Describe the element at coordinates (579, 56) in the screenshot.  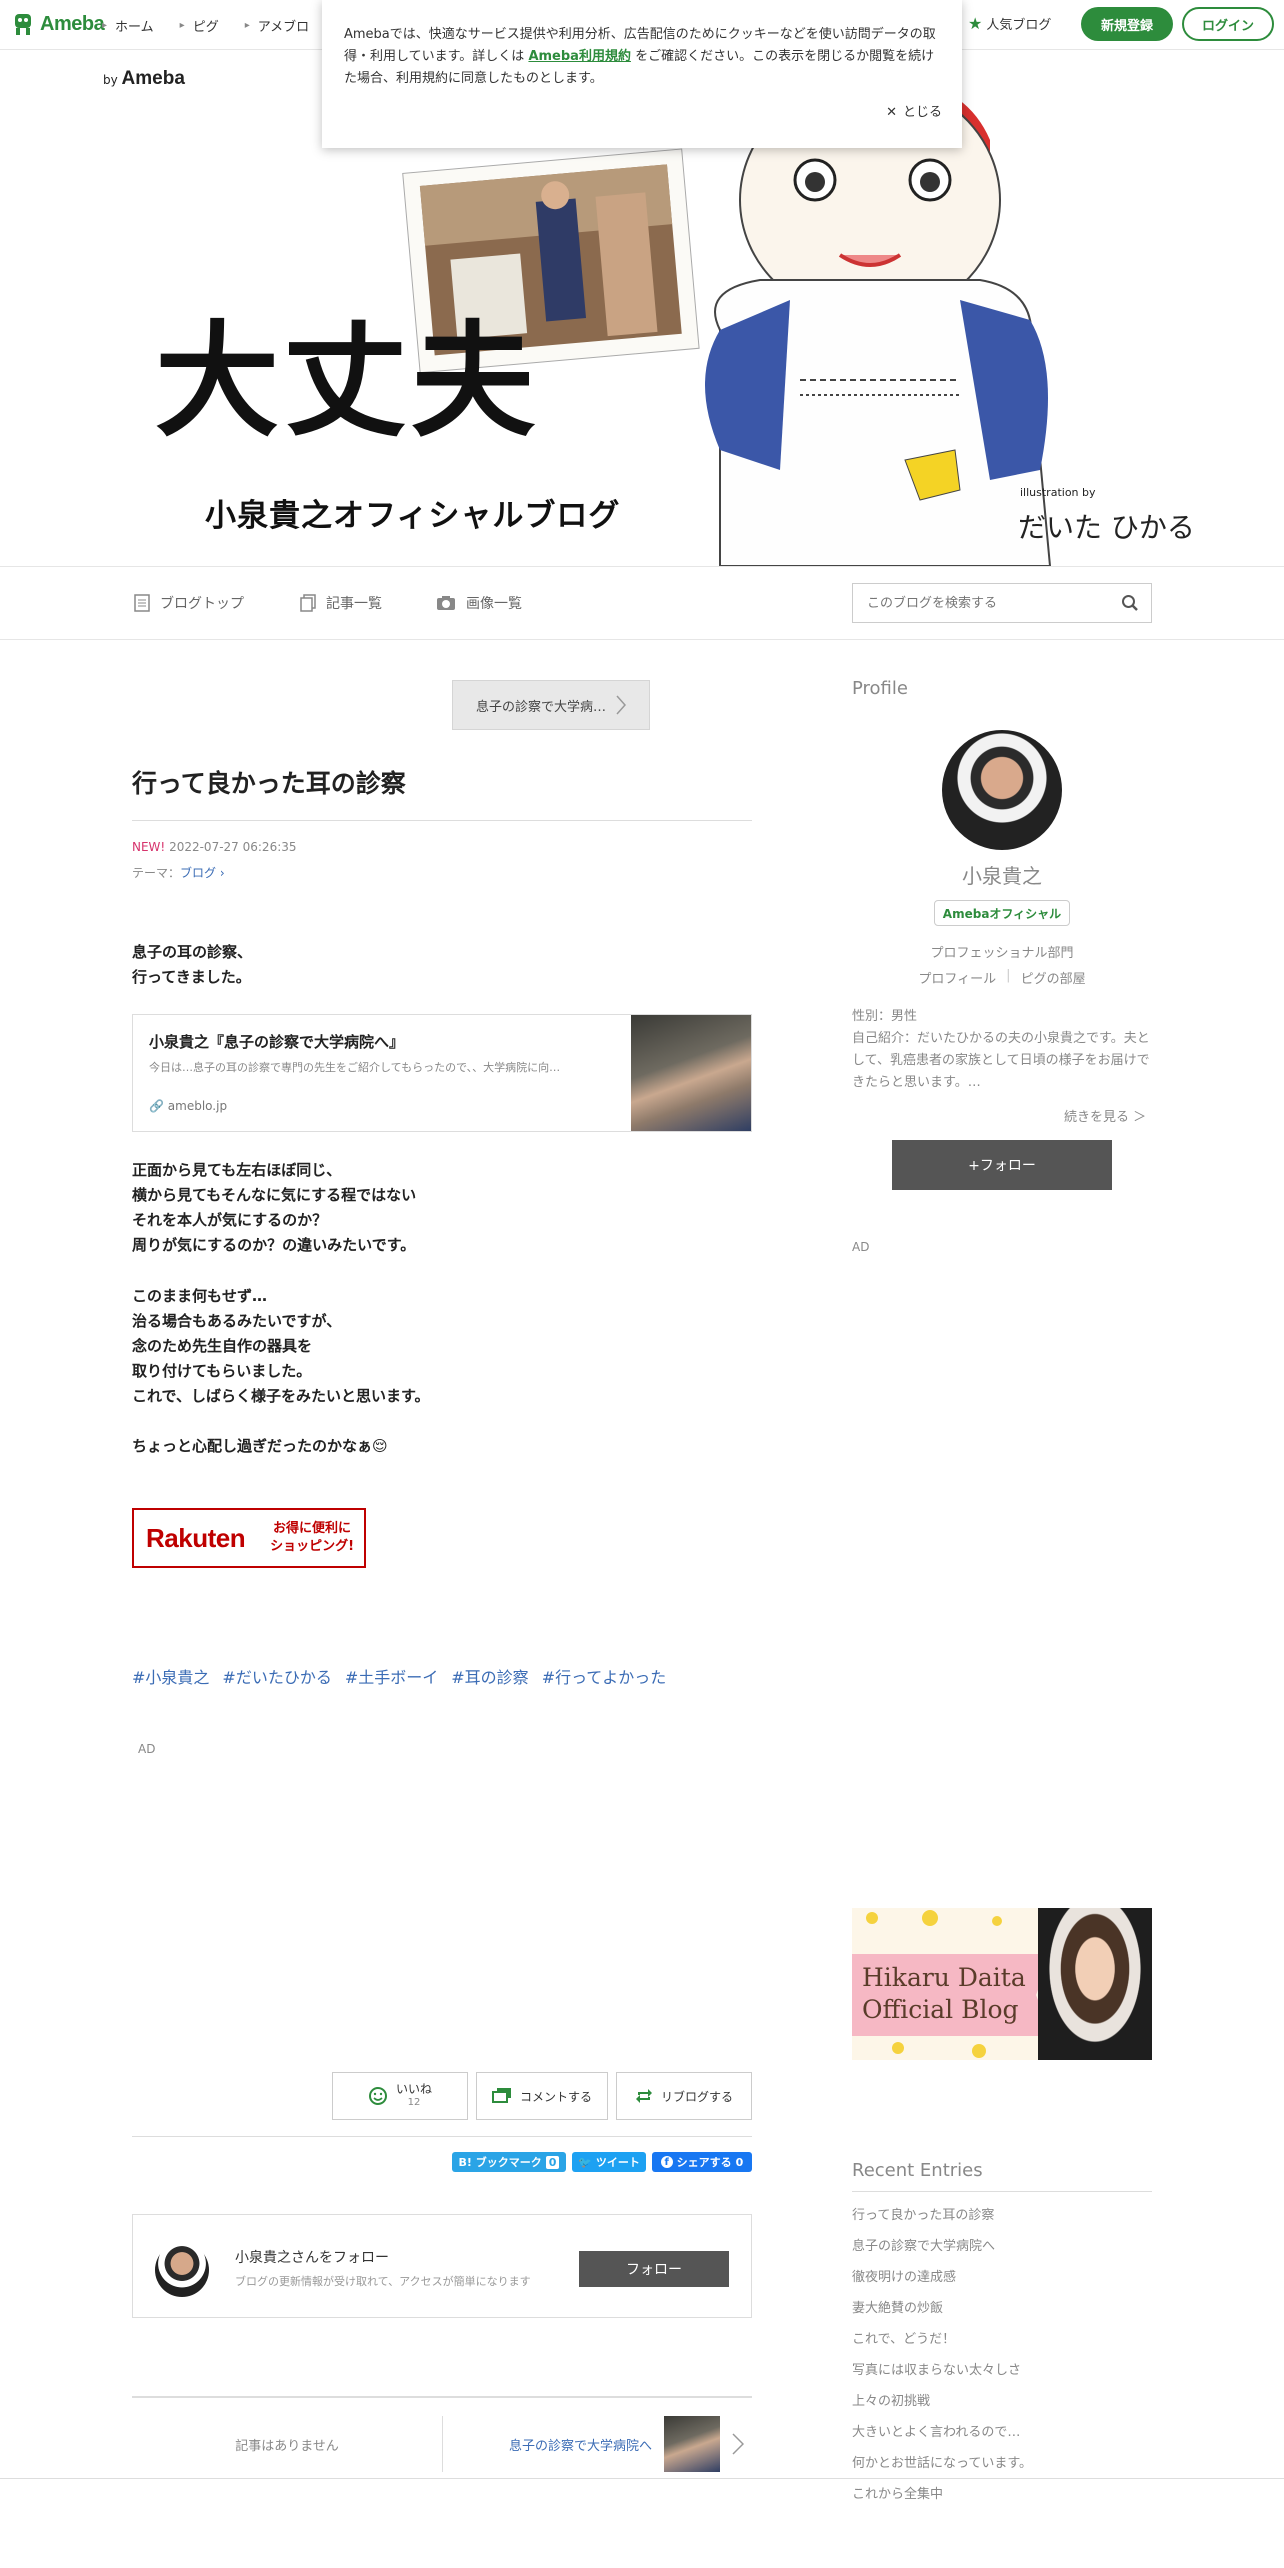
I see `terms-link: Ameba利用規約` at that location.